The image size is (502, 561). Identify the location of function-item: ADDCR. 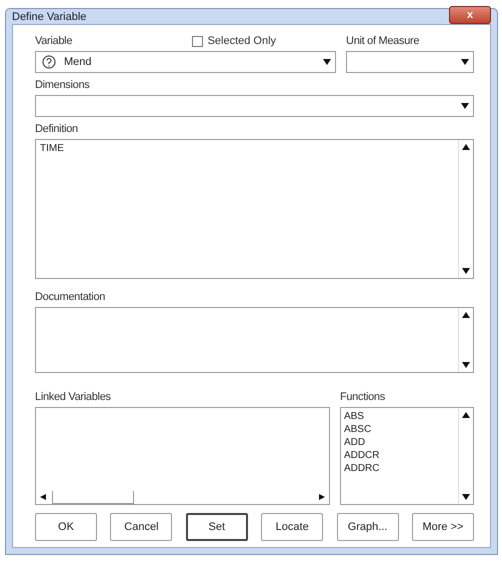
(399, 455).